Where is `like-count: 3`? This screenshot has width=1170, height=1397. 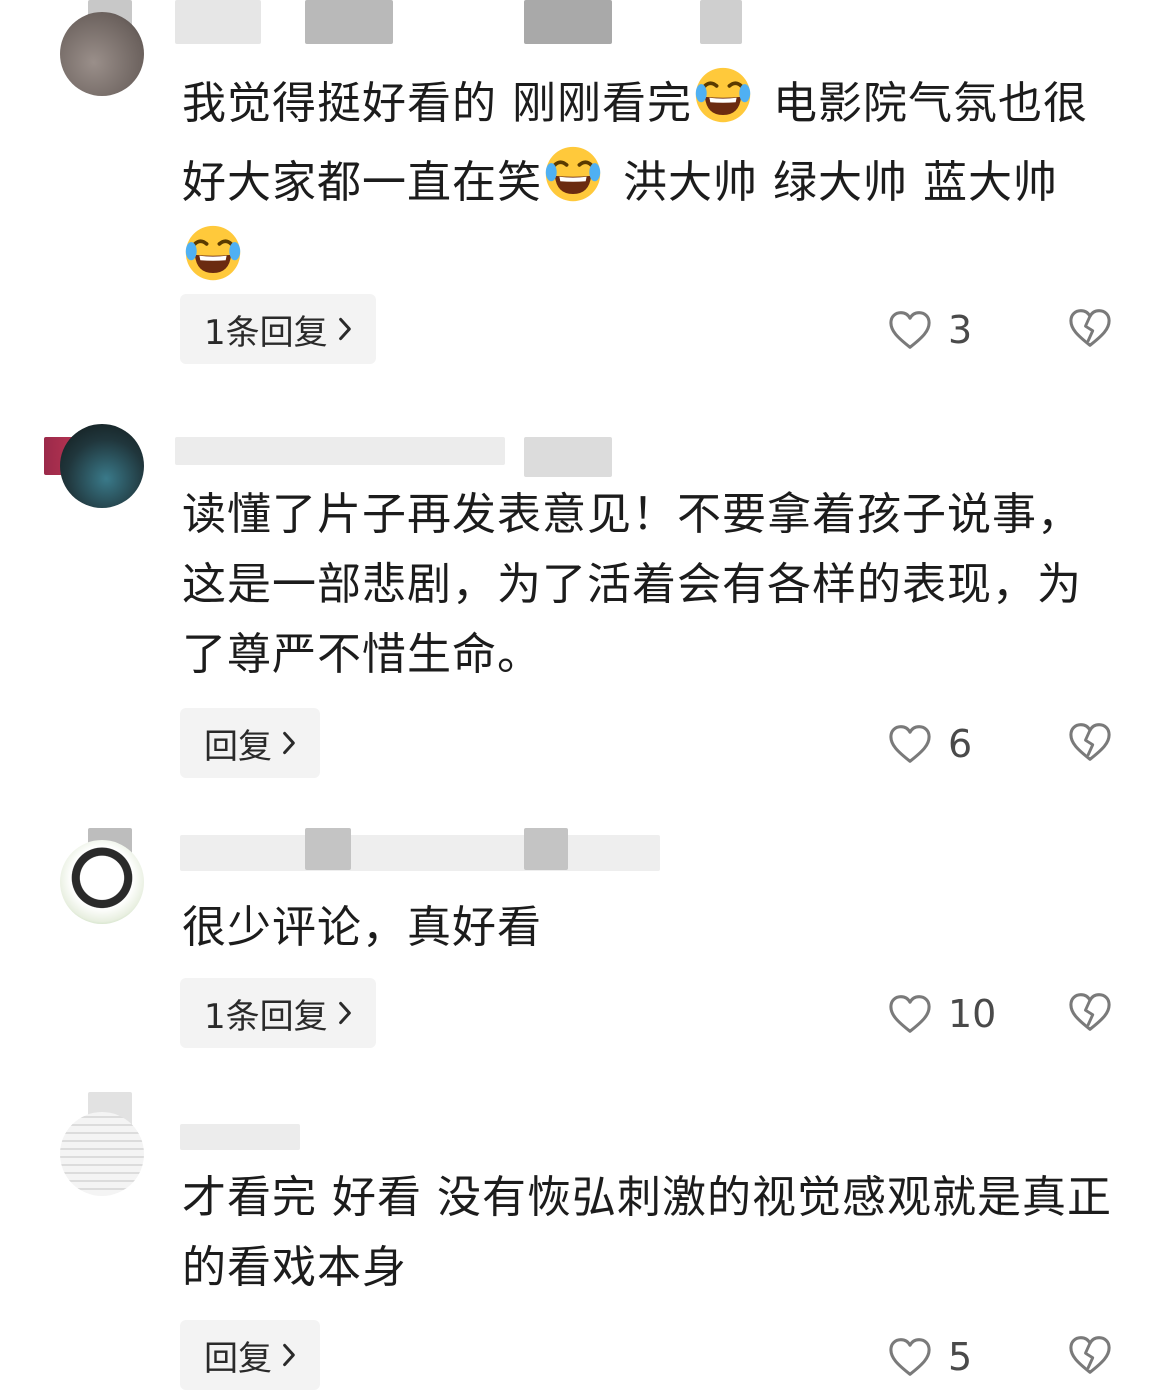
like-count: 3 is located at coordinates (960, 330).